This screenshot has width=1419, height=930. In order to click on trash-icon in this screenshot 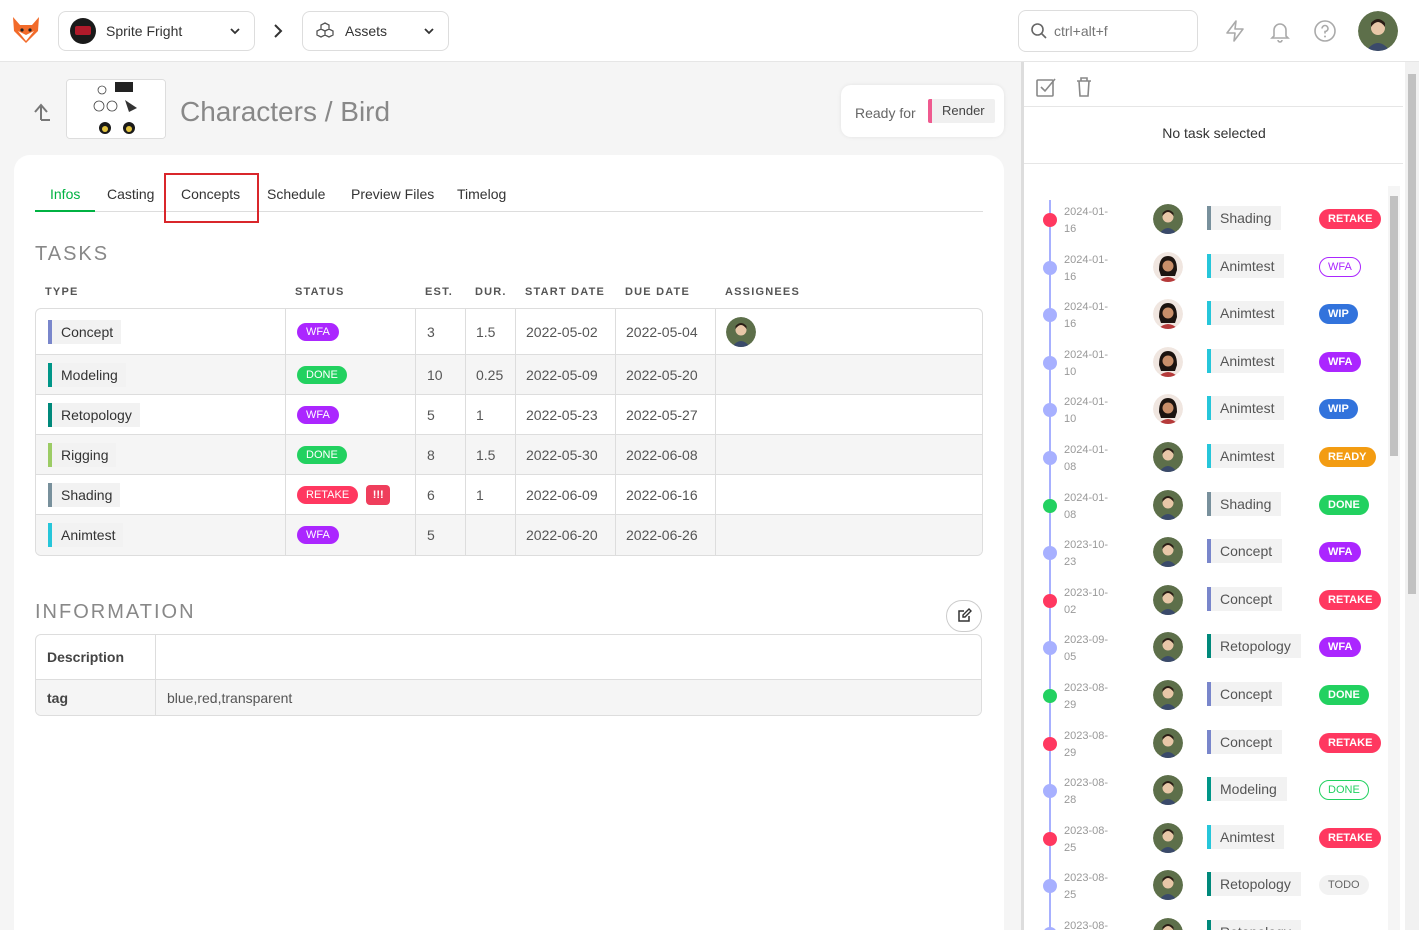, I will do `click(1084, 87)`.